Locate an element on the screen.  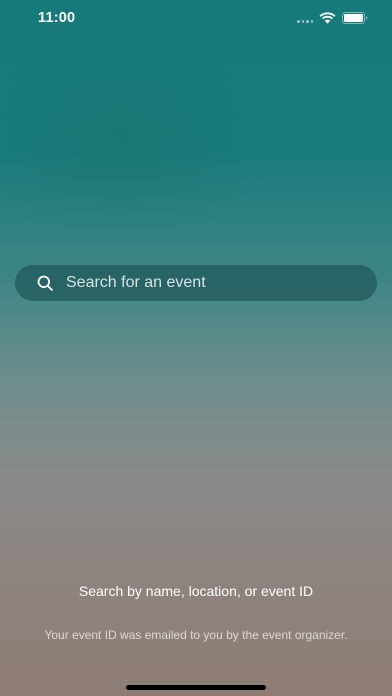
search-hint-title: Search by name, location, or event ID is located at coordinates (196, 591).